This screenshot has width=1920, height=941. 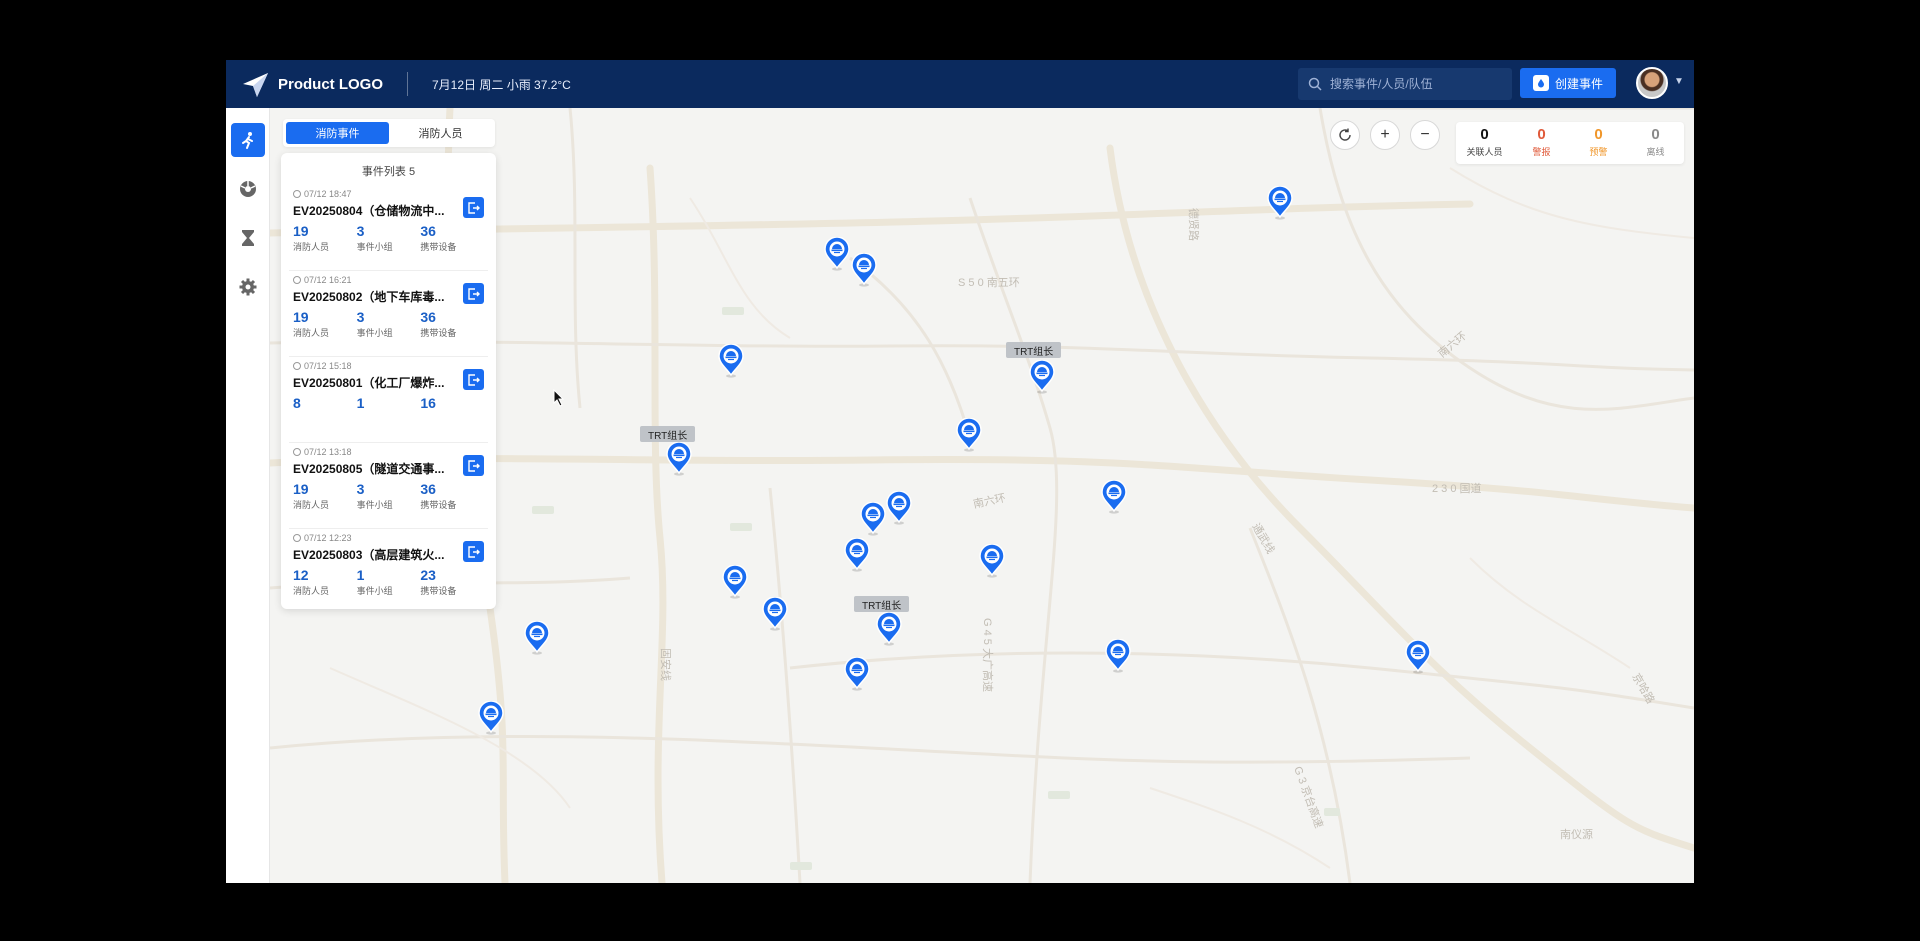 What do you see at coordinates (337, 133) in the screenshot?
I see `tab-fire-events: 消防事件` at bounding box center [337, 133].